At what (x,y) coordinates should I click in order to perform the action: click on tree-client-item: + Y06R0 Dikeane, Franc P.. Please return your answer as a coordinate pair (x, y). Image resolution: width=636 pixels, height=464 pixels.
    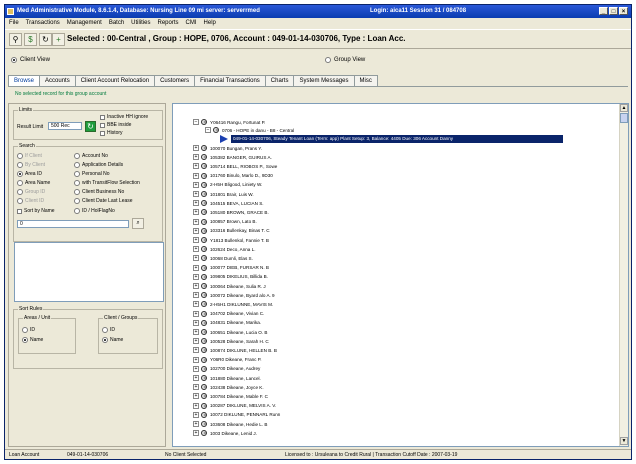
    Looking at the image, I should click on (227, 360).